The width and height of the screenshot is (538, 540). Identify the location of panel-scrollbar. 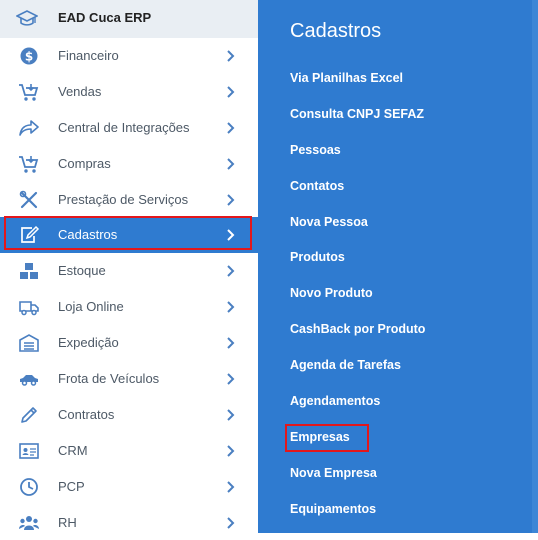
(535, 266).